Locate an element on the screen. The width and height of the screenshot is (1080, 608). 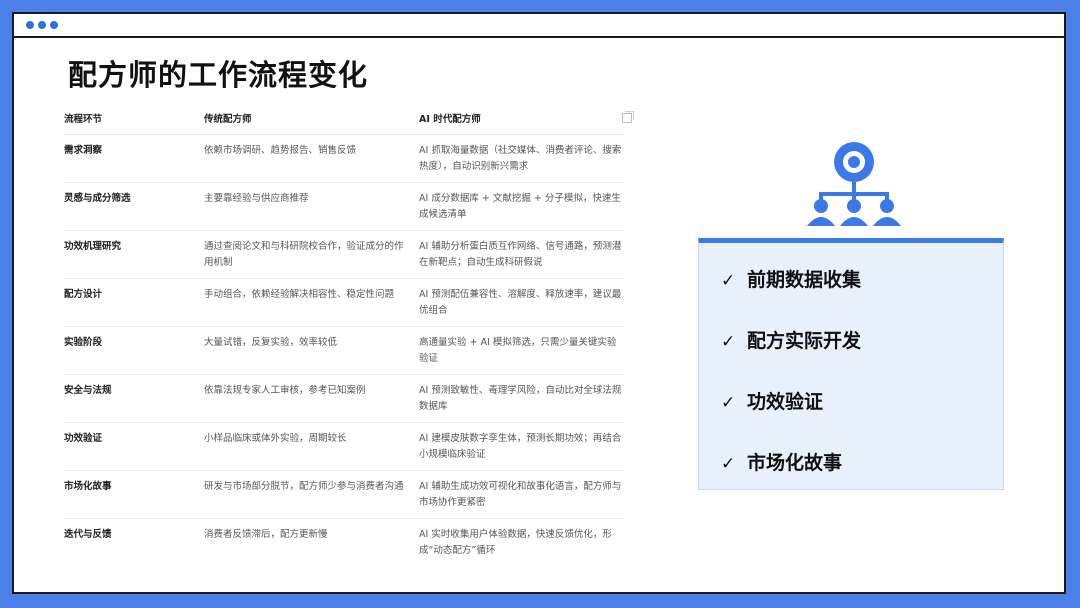
row-traditional: 通过查阅论文和与科研院校合作，验证成分的作用机制 is located at coordinates (311, 254).